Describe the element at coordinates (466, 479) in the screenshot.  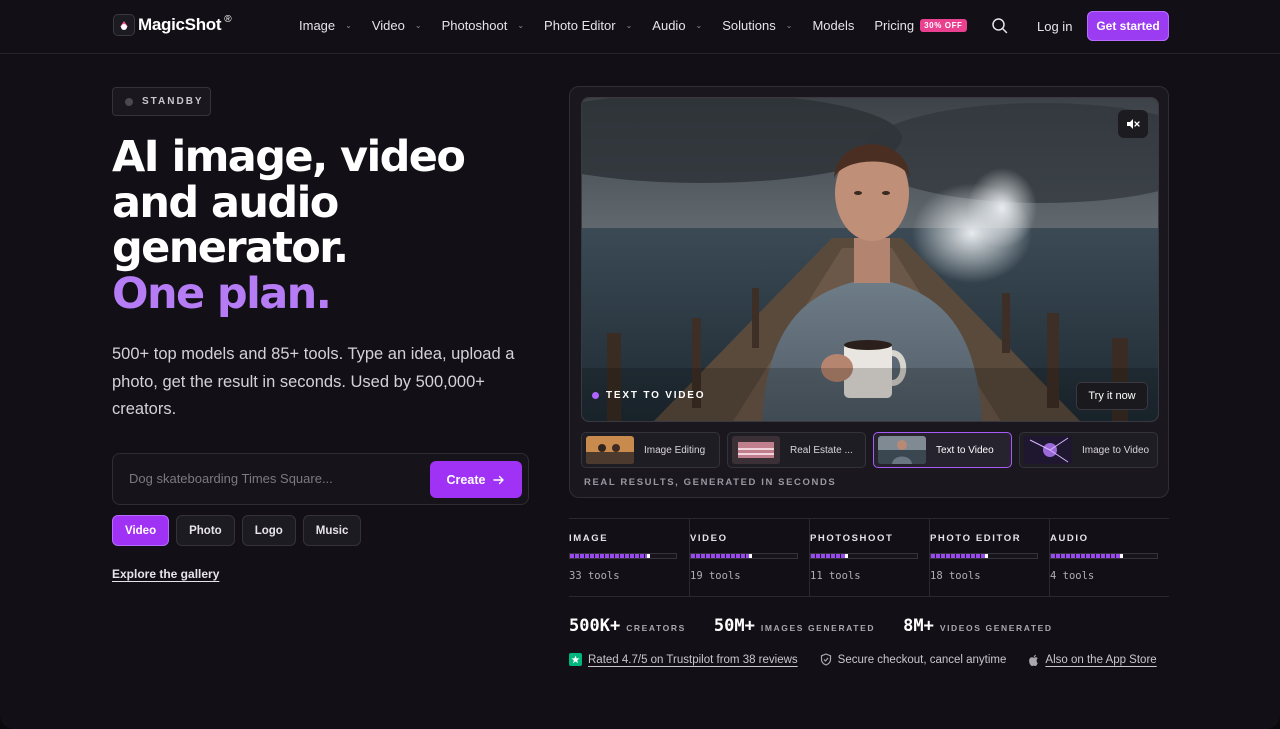
I see `create-label: Create` at that location.